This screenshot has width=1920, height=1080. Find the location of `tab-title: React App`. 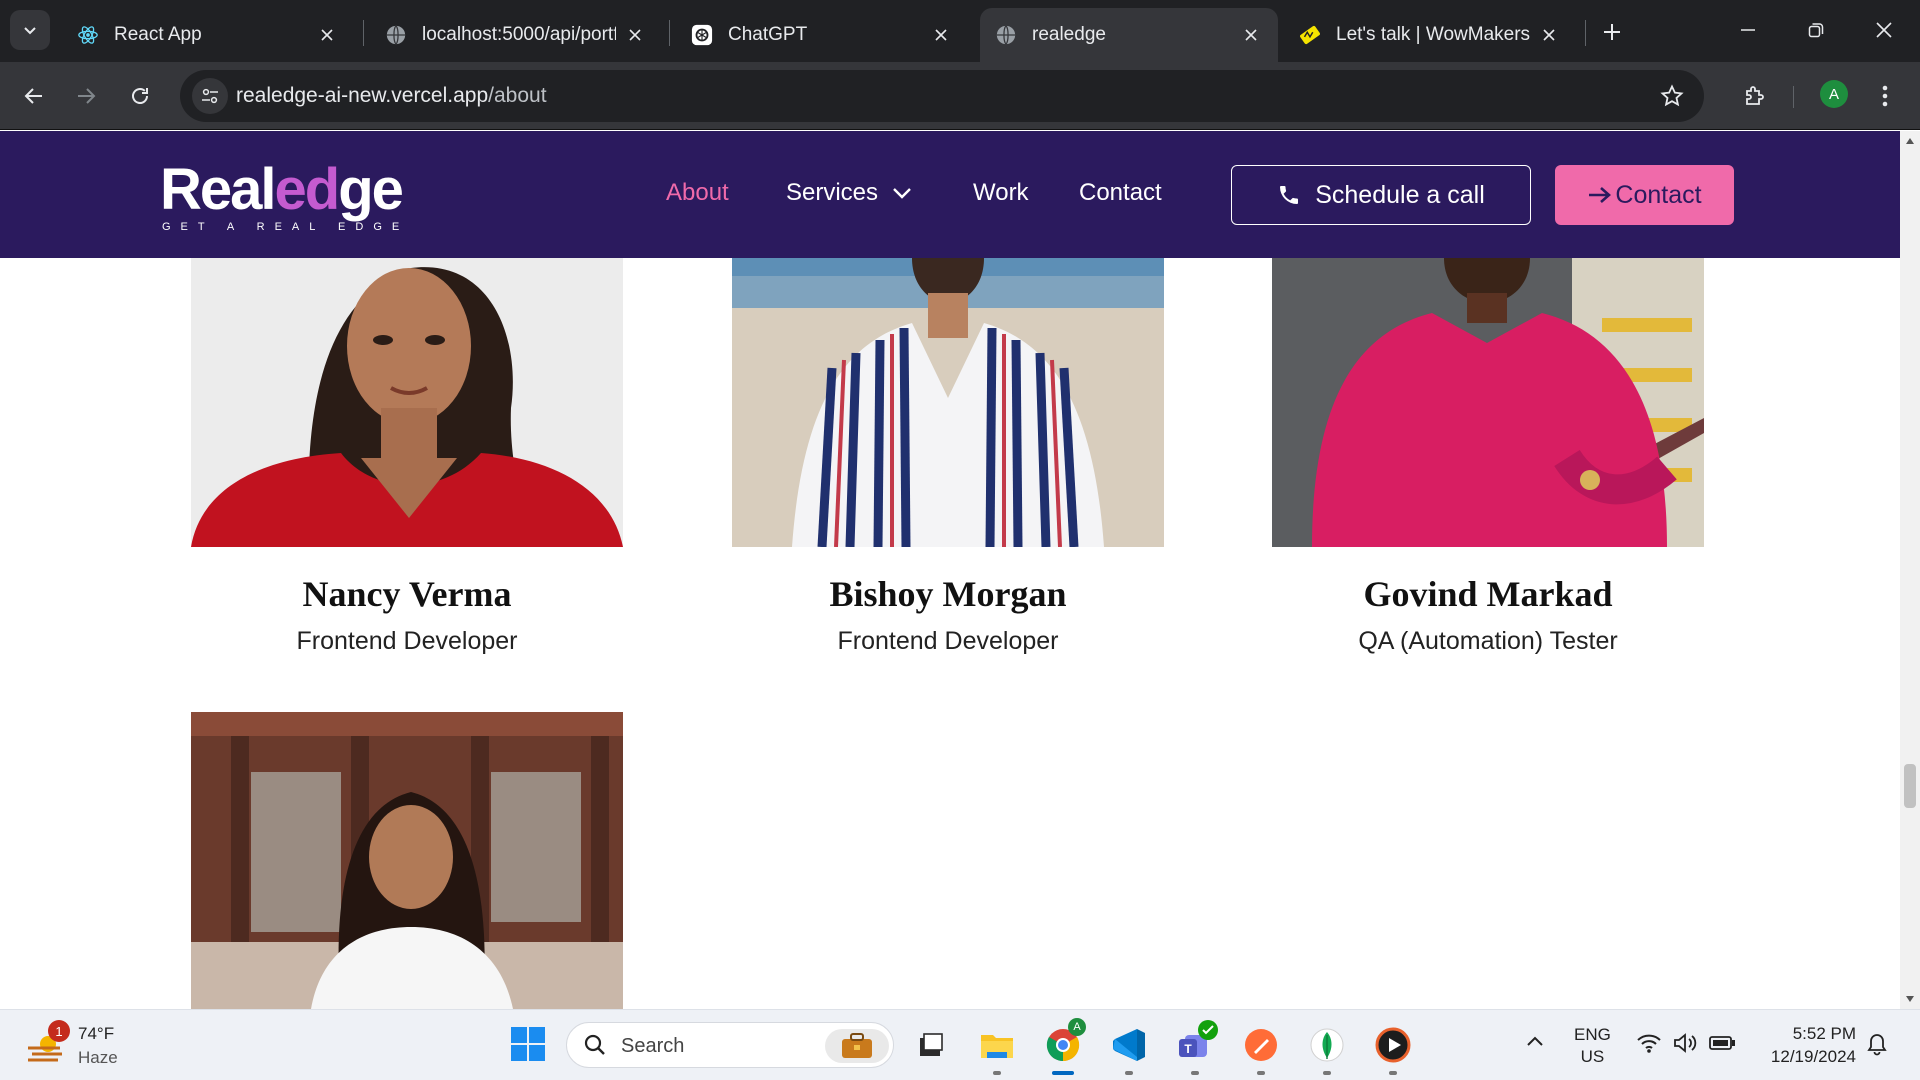

tab-title: React App is located at coordinates (158, 34).